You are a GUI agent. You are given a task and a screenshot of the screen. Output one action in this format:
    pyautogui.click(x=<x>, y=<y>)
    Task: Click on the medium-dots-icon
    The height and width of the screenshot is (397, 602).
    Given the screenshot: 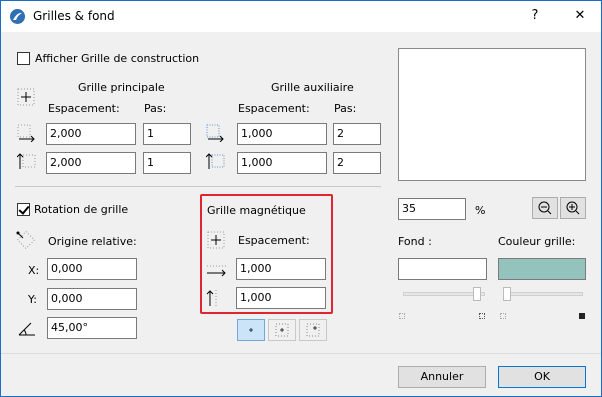 What is the action you would take?
    pyautogui.click(x=482, y=316)
    